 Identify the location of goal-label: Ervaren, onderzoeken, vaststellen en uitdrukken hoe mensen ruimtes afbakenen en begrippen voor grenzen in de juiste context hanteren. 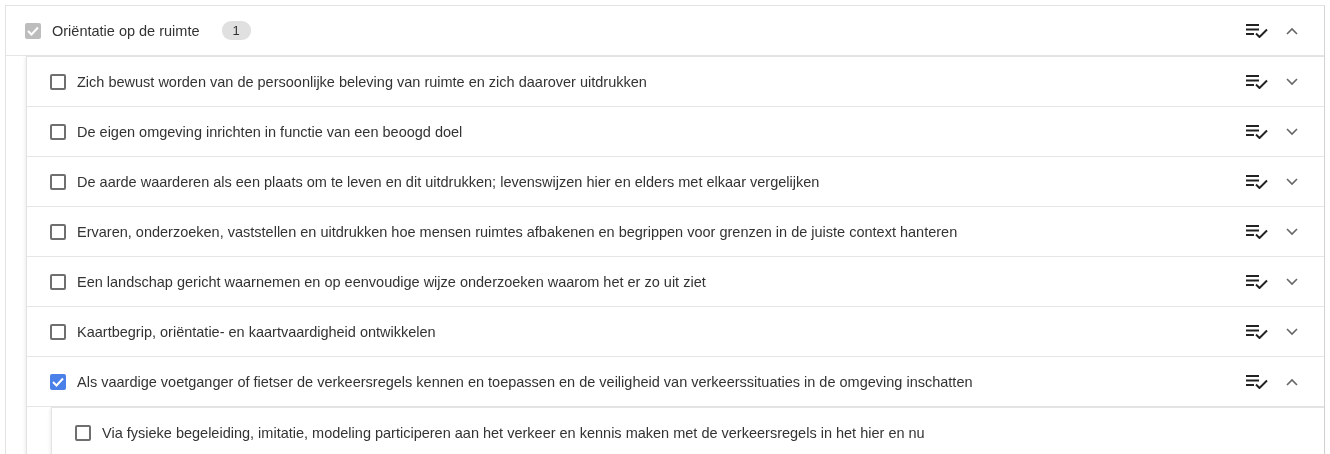
(517, 231).